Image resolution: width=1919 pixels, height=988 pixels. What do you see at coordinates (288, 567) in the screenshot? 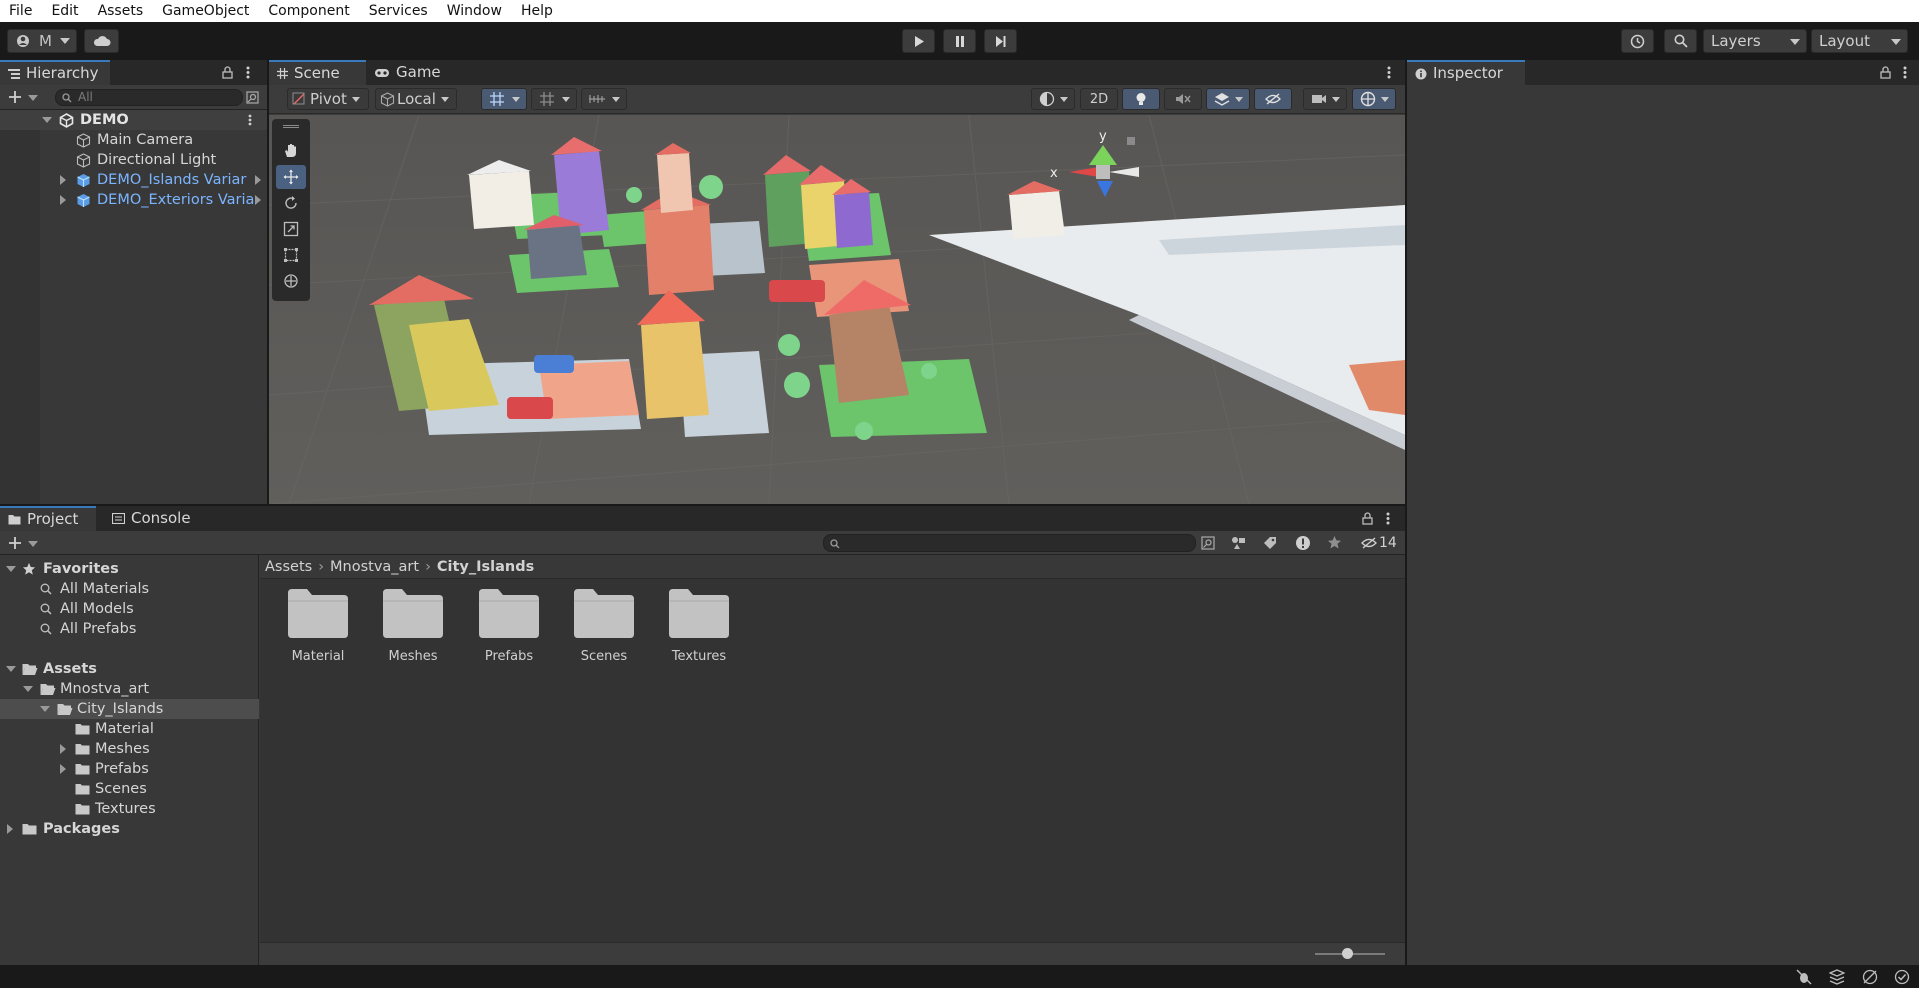
I see `breadcrumb-item: Assets` at bounding box center [288, 567].